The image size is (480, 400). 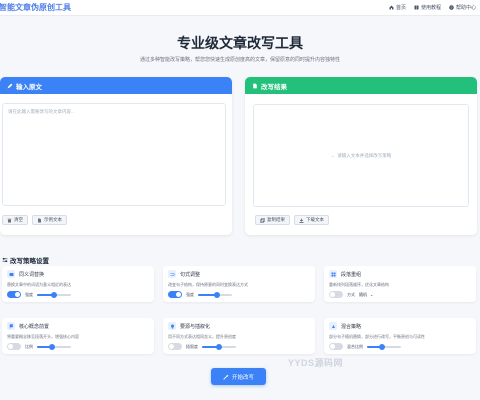 I want to click on sliders-icon, so click(x=5, y=260).